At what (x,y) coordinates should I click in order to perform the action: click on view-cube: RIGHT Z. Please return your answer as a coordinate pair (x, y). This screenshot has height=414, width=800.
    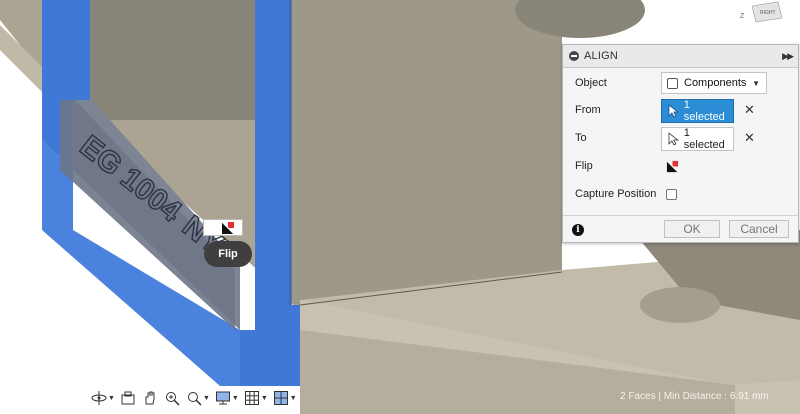
    Looking at the image, I should click on (761, 13).